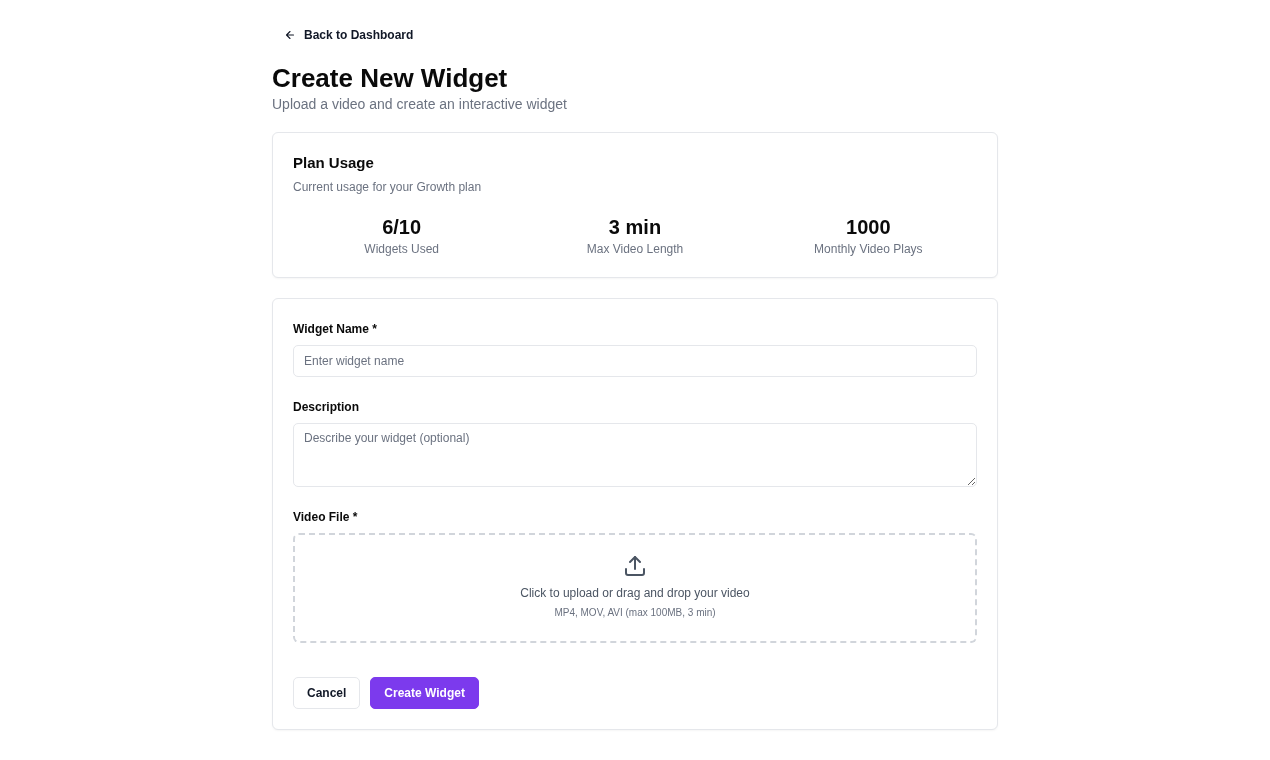  I want to click on card-title: Plan Usage, so click(334, 163).